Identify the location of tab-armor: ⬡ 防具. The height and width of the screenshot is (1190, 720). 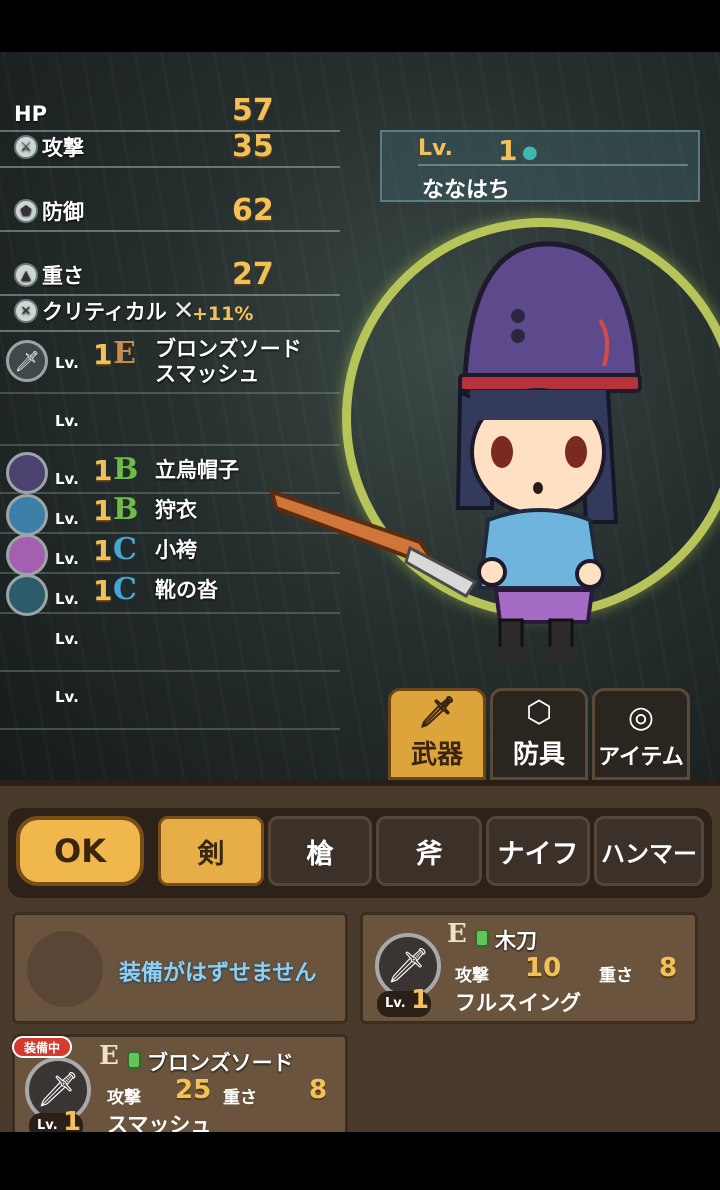
(539, 734).